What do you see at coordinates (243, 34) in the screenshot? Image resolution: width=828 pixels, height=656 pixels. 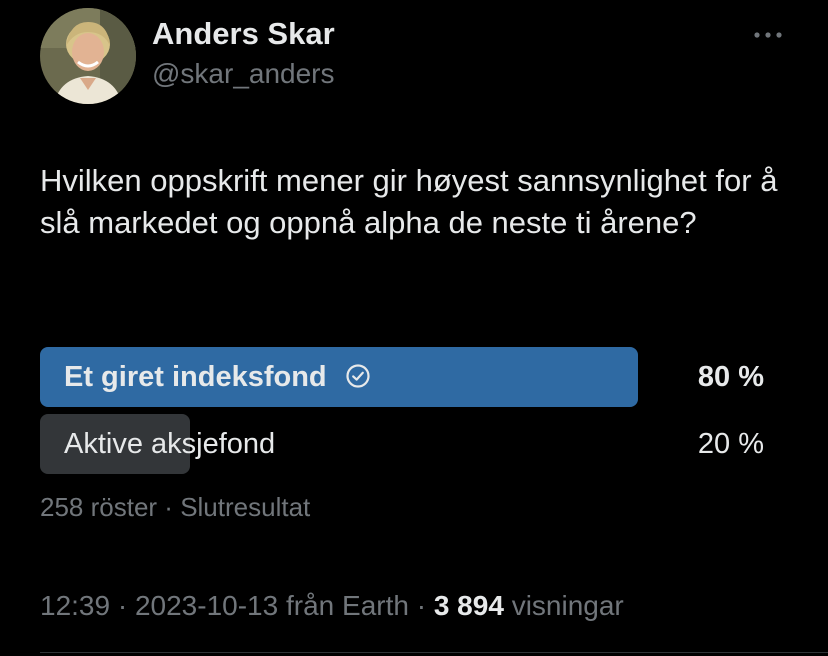 I see `author-display-name: Anders Skar` at bounding box center [243, 34].